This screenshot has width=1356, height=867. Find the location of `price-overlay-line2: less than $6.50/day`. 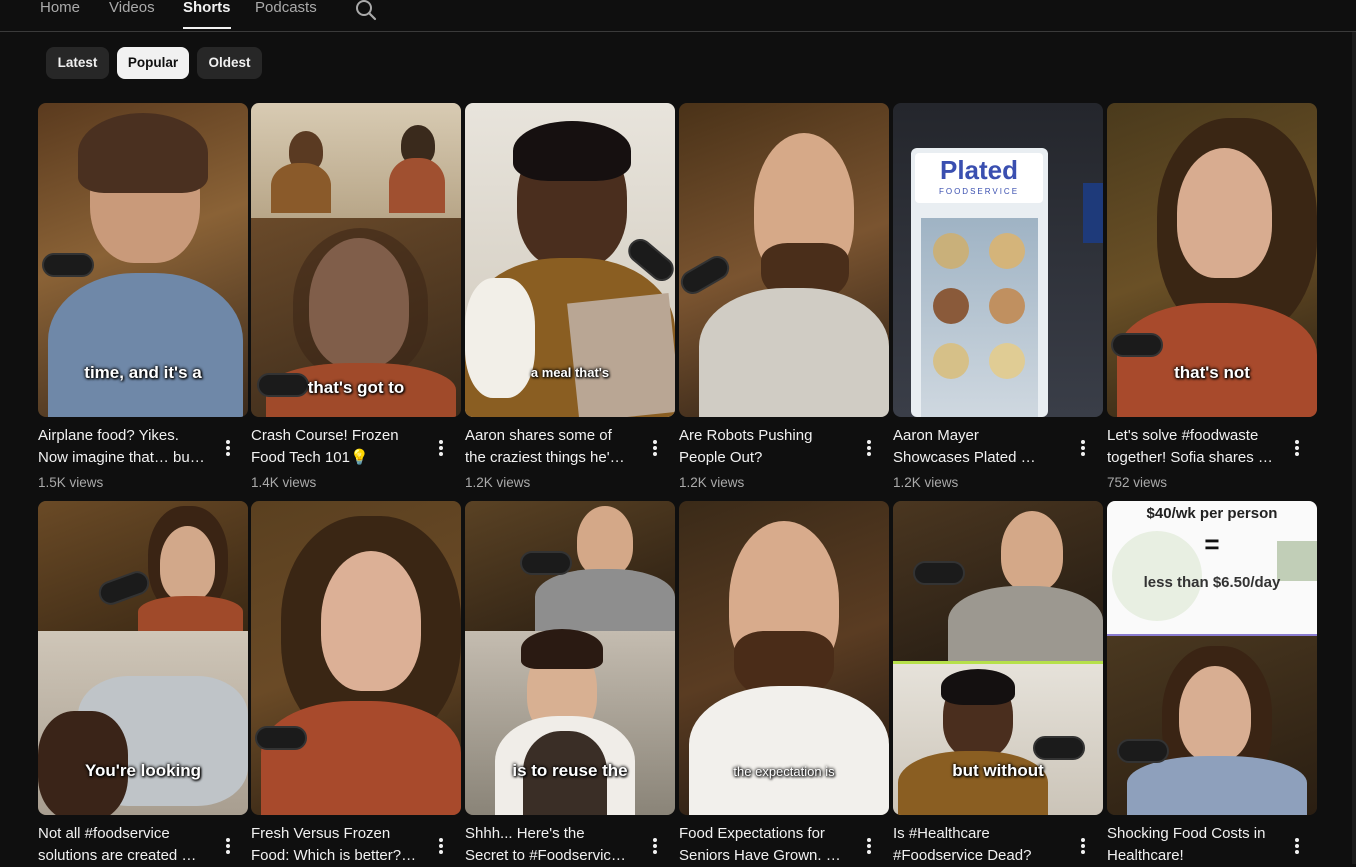

price-overlay-line2: less than $6.50/day is located at coordinates (1212, 582).